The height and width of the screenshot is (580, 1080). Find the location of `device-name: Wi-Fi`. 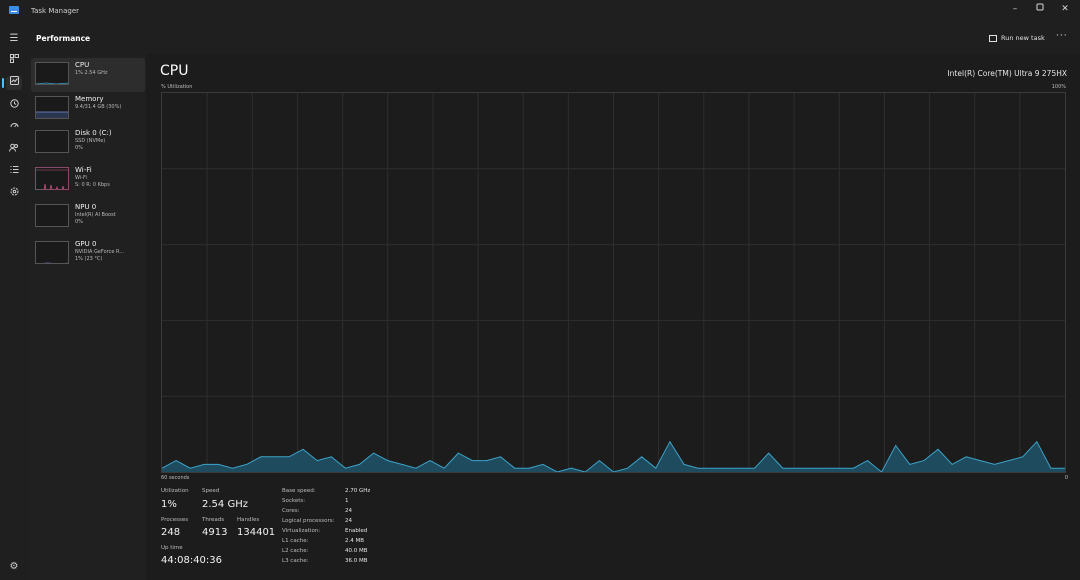

device-name: Wi-Fi is located at coordinates (83, 170).